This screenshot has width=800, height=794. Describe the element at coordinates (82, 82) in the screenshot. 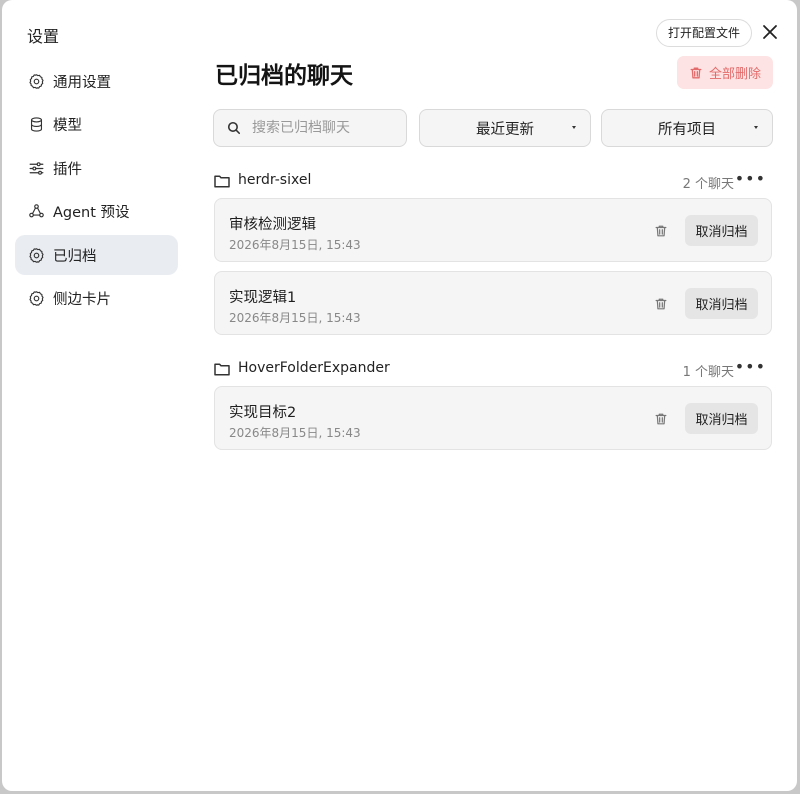

I see `sidebar-item-label: 通用设置` at that location.